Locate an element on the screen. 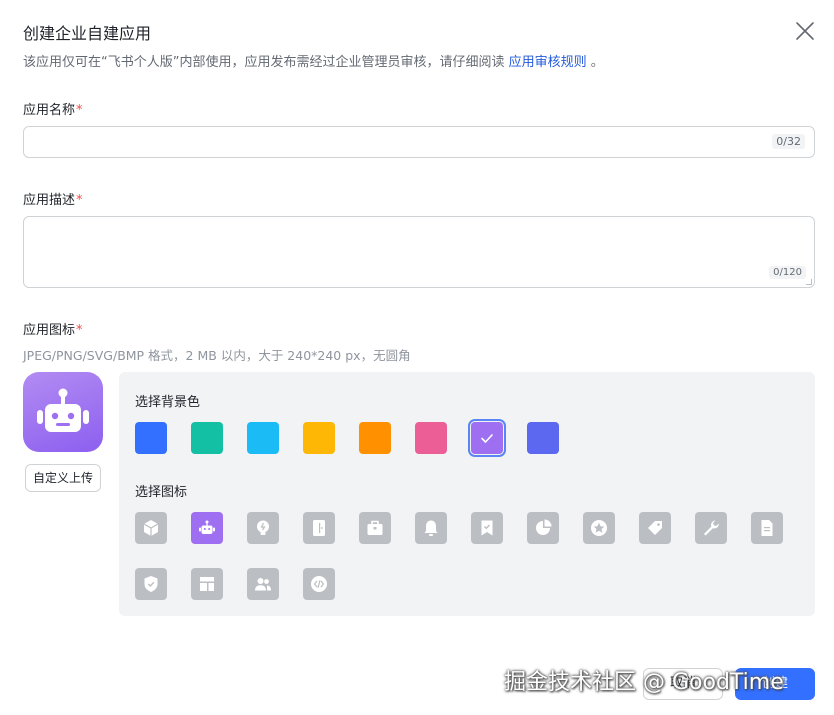 Image resolution: width=834 pixels, height=715 pixels. icon-option-bell is located at coordinates (431, 528).